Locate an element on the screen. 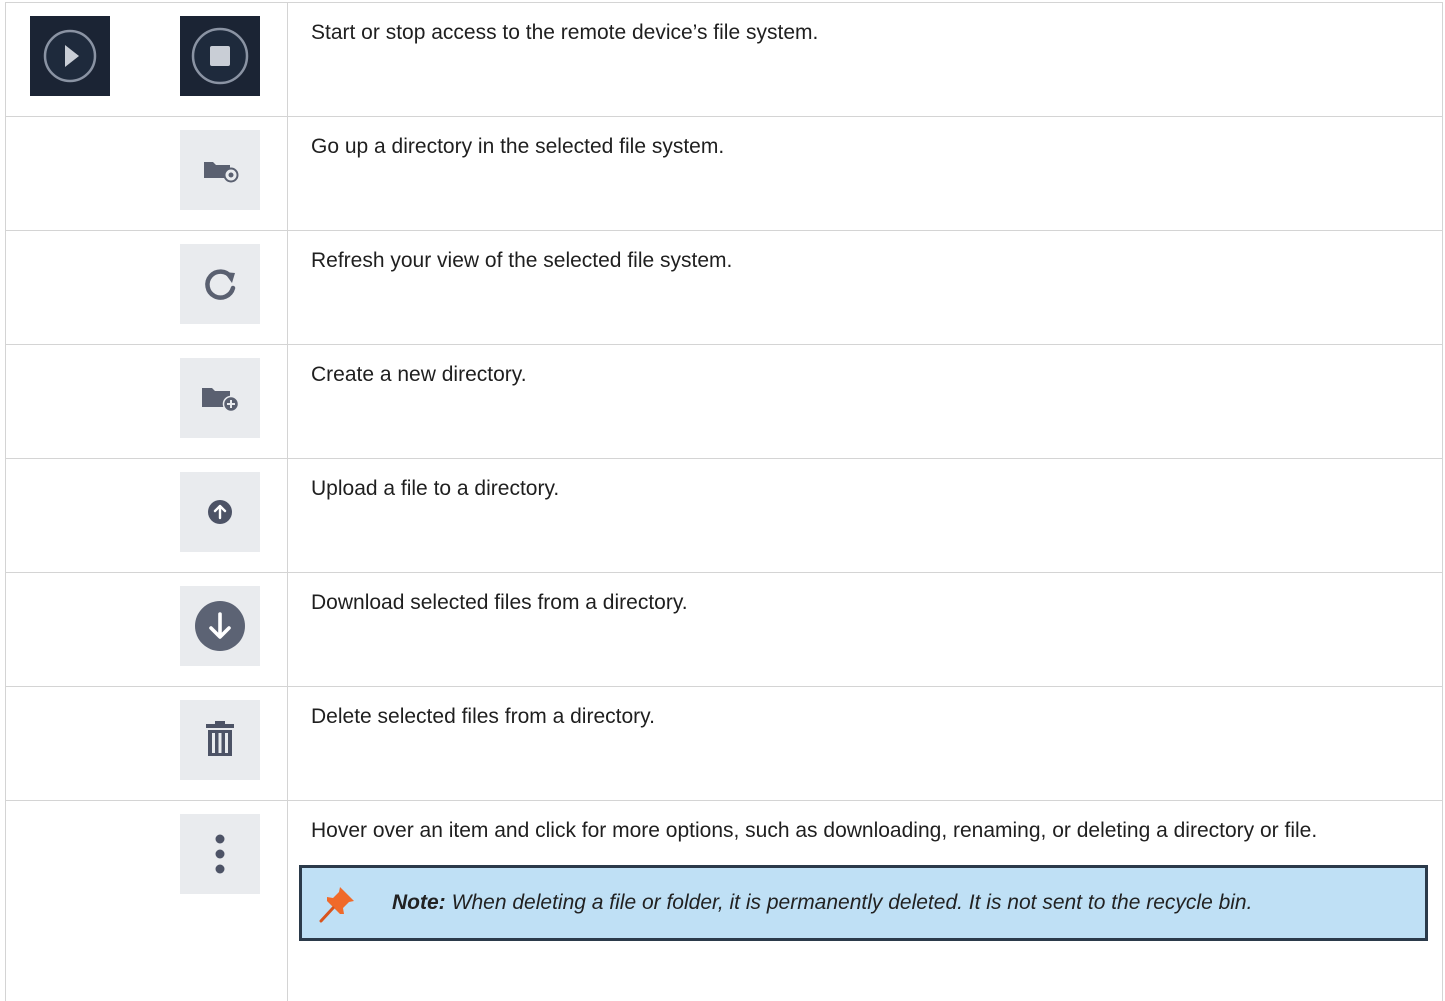 The image size is (1445, 1001). trash-icon is located at coordinates (220, 740).